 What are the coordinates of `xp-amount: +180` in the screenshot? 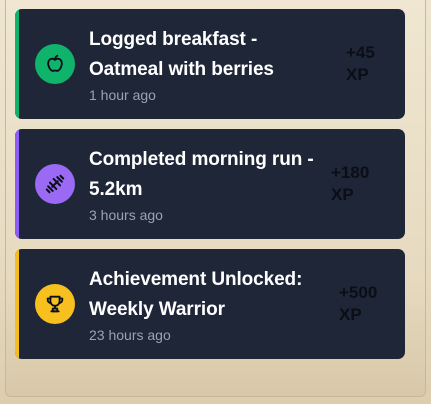 It's located at (350, 172).